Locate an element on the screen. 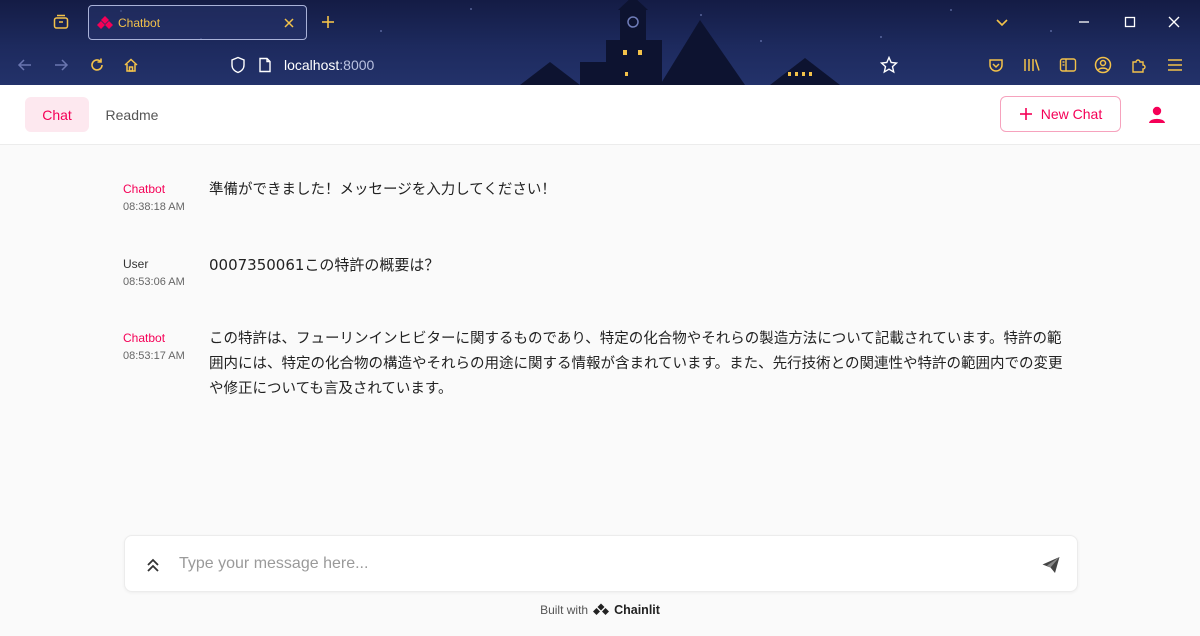  hamburger-menu-icon is located at coordinates (1175, 65).